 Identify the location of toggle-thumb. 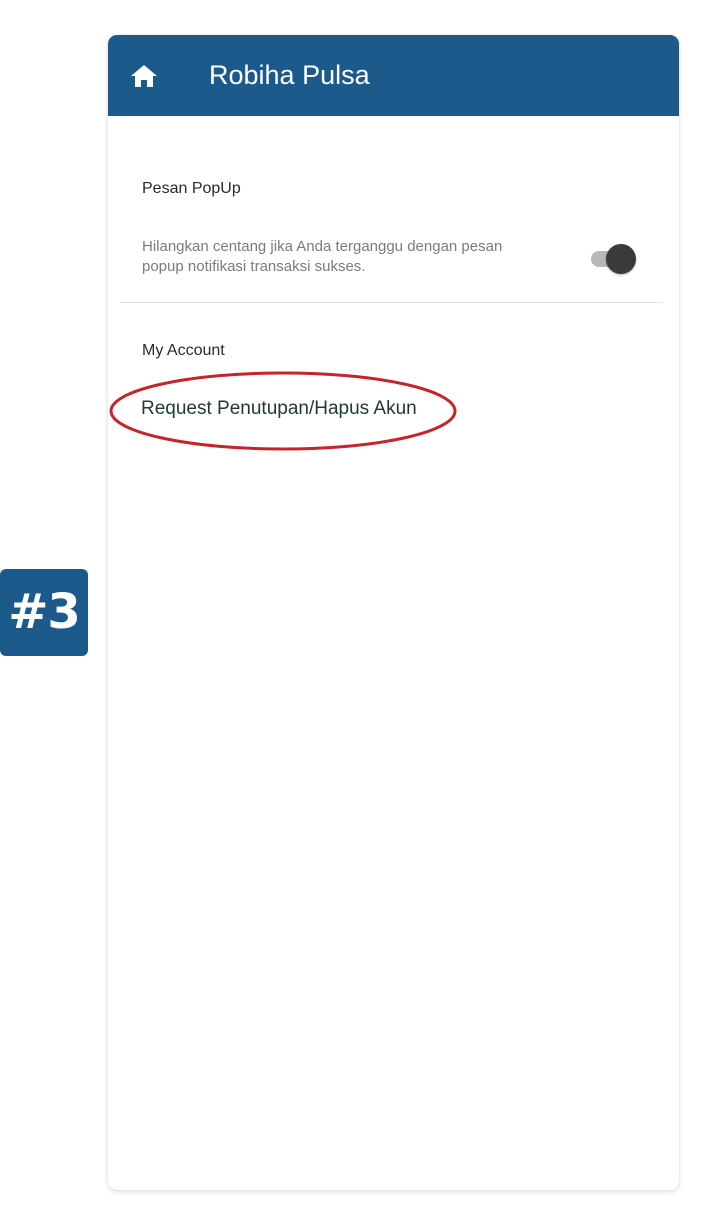
(621, 259).